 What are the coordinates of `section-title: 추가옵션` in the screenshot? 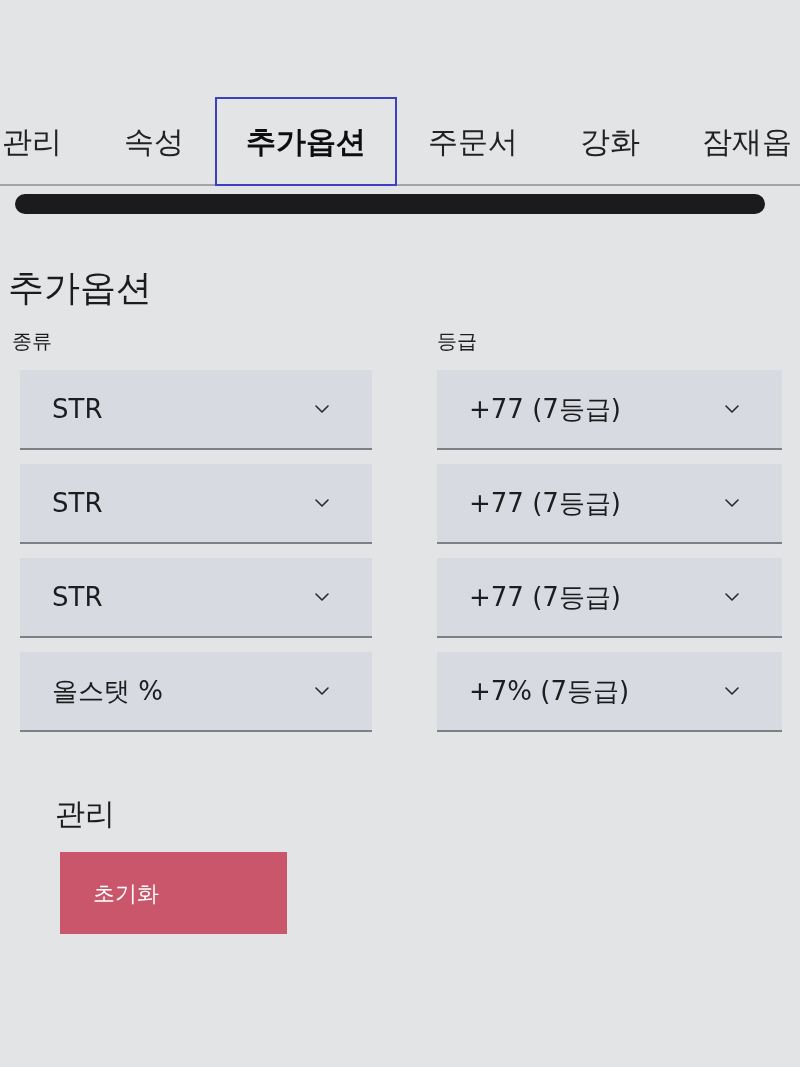 It's located at (80, 288).